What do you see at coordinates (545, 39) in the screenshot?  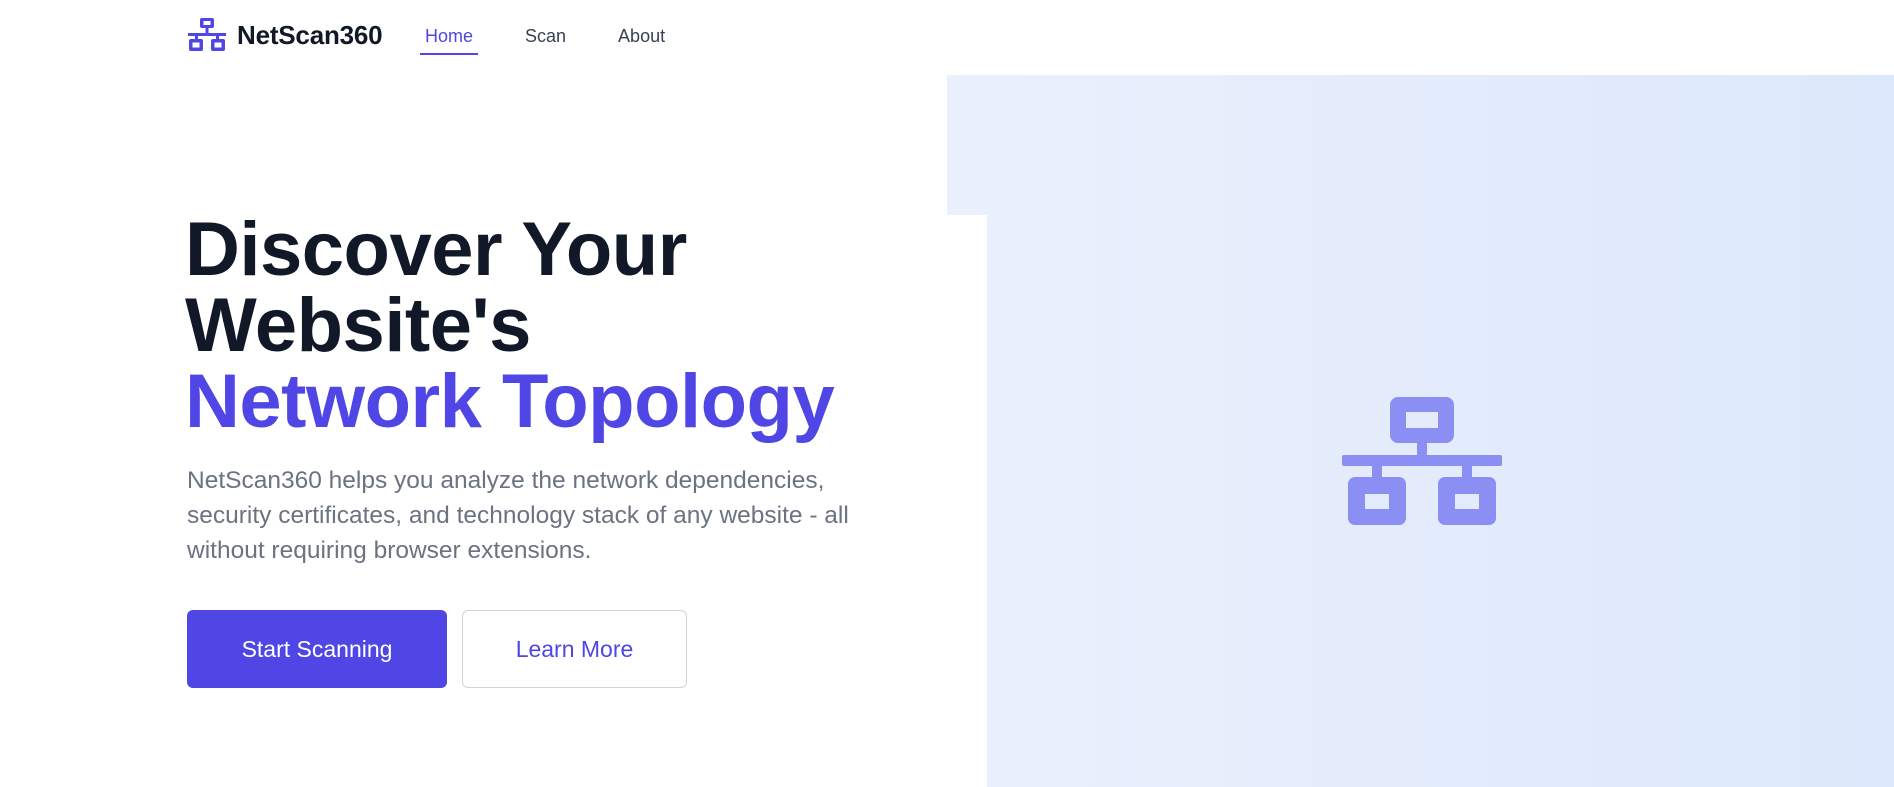 I see `nav-scan: Scan` at bounding box center [545, 39].